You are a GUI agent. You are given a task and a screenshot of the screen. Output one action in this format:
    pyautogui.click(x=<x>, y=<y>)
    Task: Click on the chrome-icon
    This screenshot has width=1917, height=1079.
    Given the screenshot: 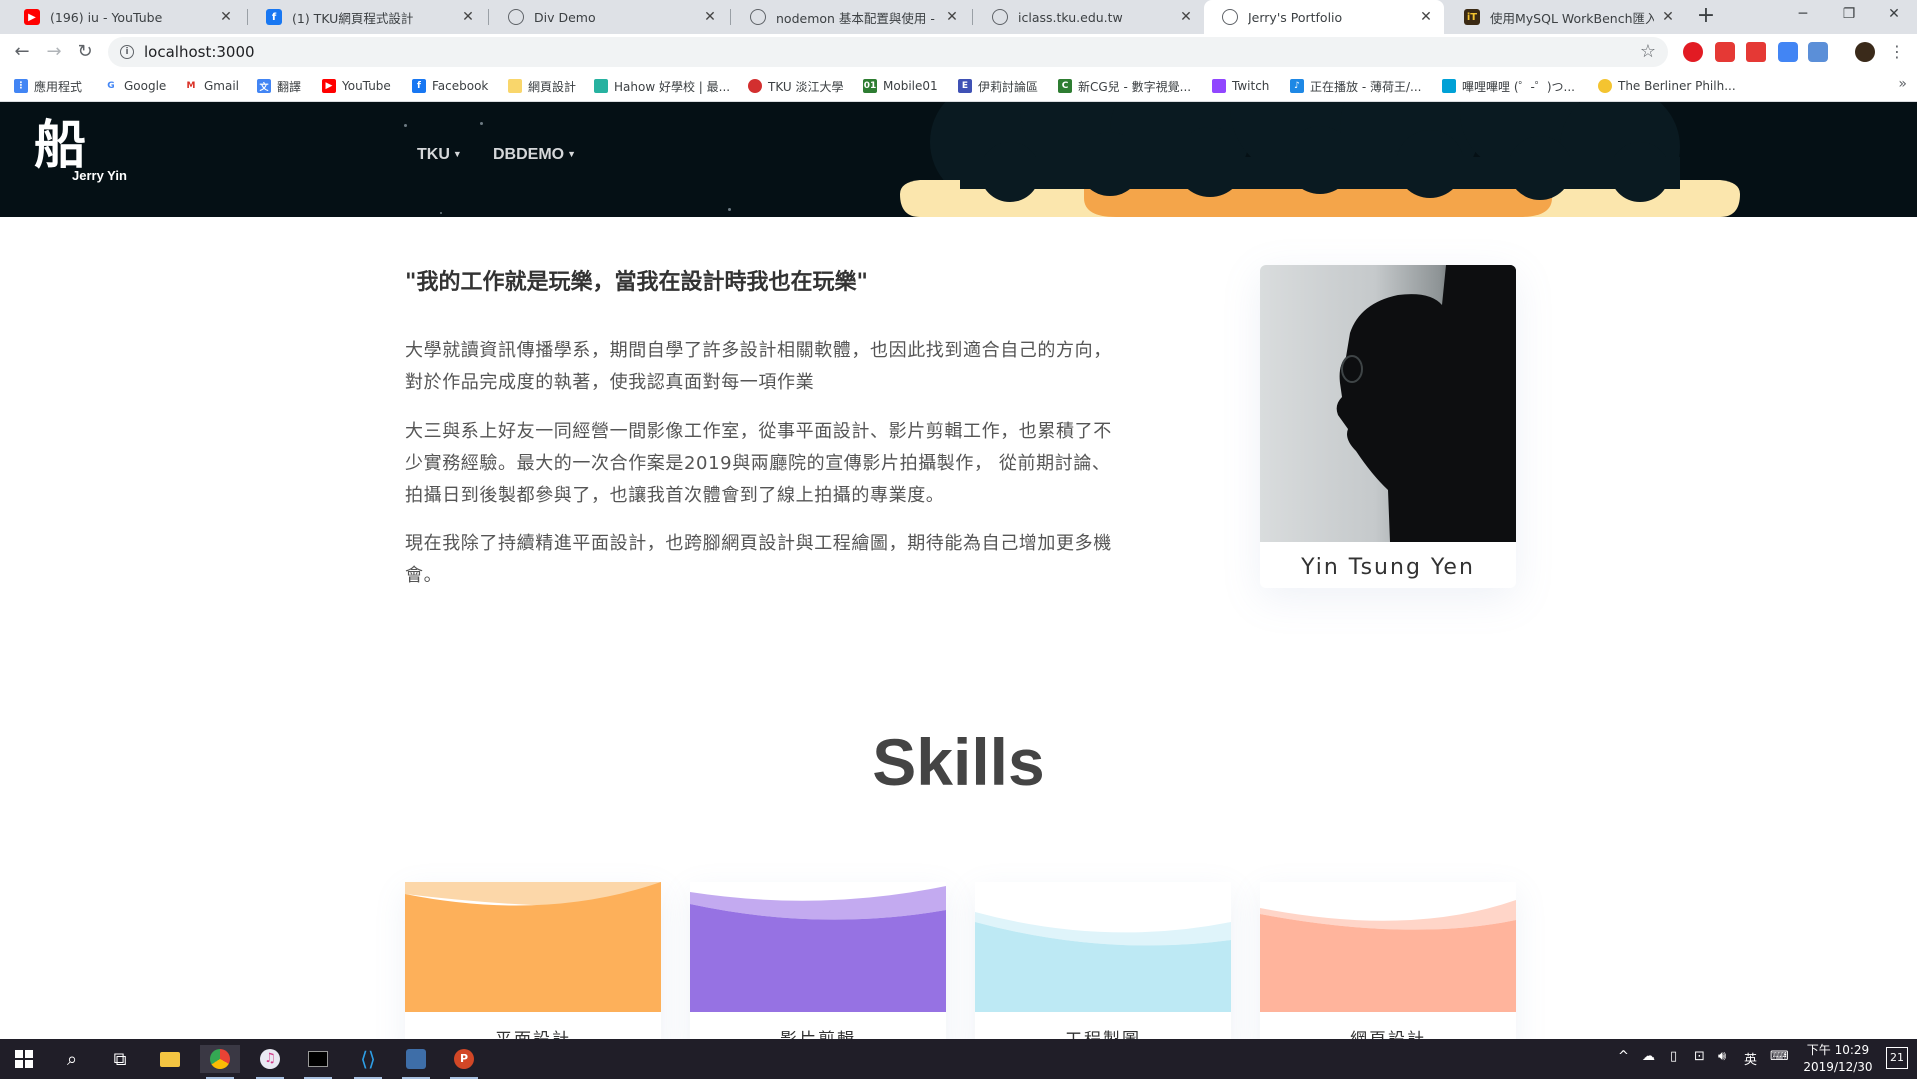 What is the action you would take?
    pyautogui.click(x=220, y=1062)
    